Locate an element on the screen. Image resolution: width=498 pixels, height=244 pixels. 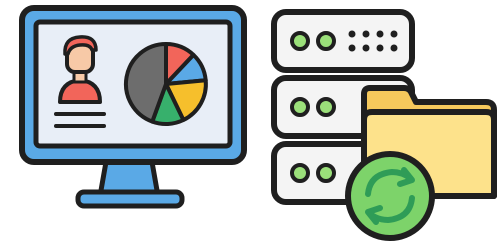
monitor-base is located at coordinates (130, 199).